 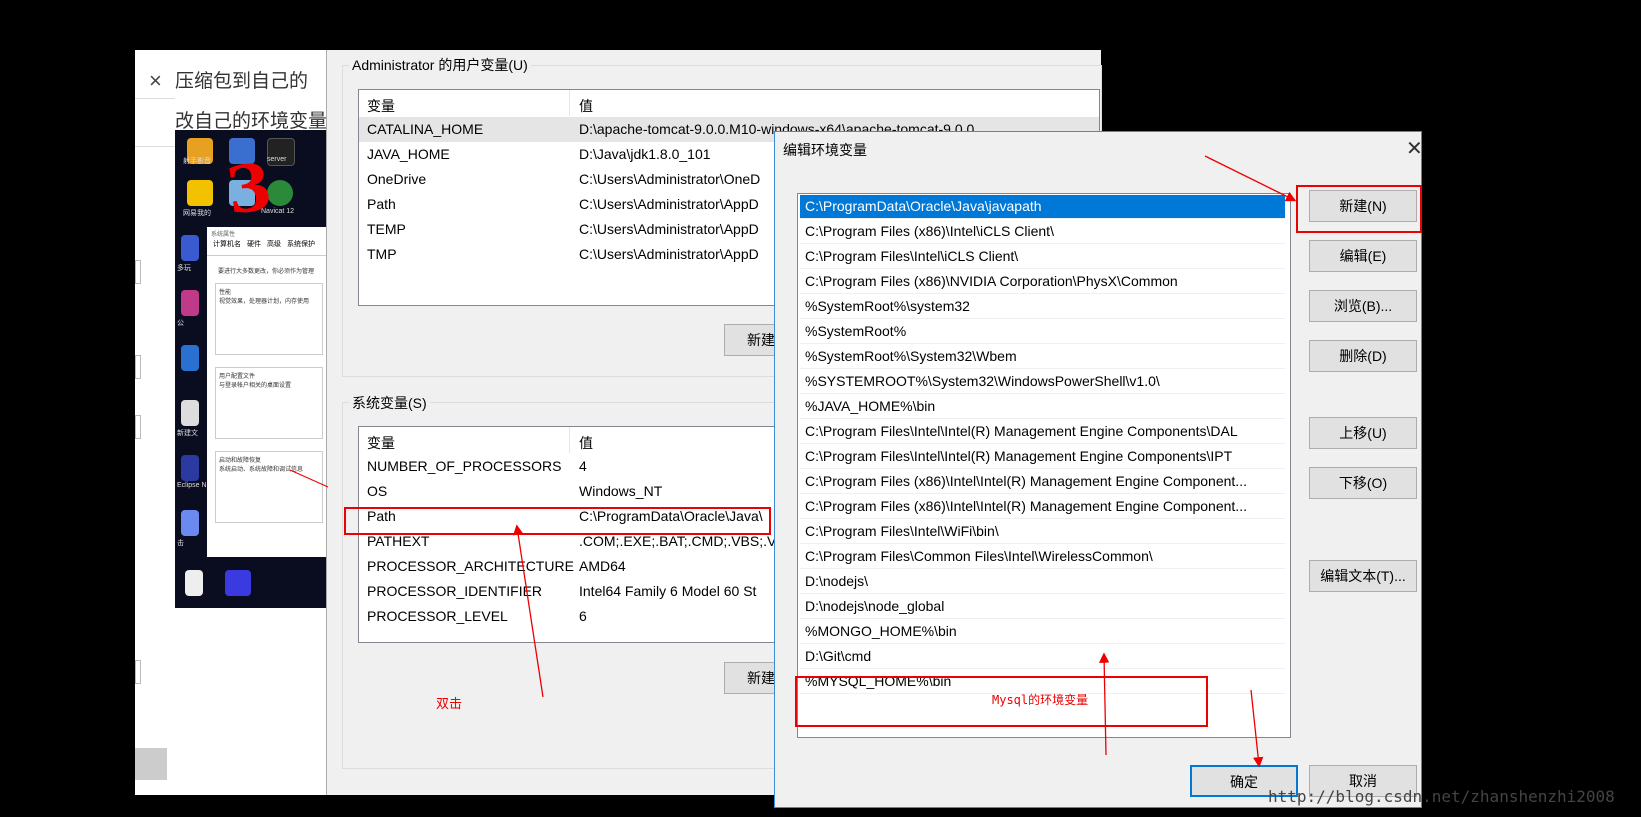 I want to click on arrow-to-ok, so click(x=1257, y=728).